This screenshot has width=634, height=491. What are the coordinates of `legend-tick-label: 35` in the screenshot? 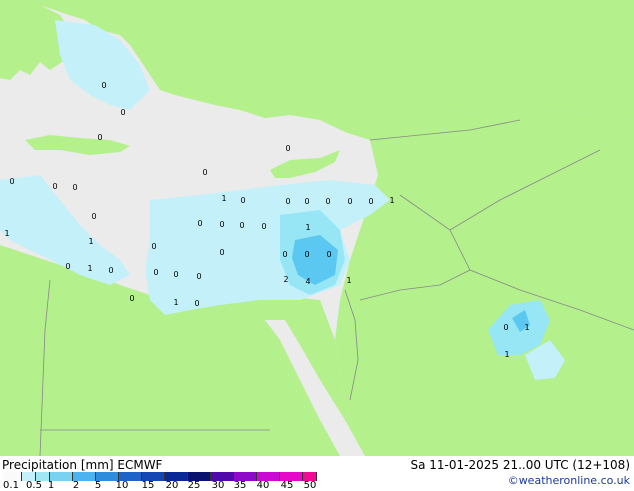 It's located at (240, 485).